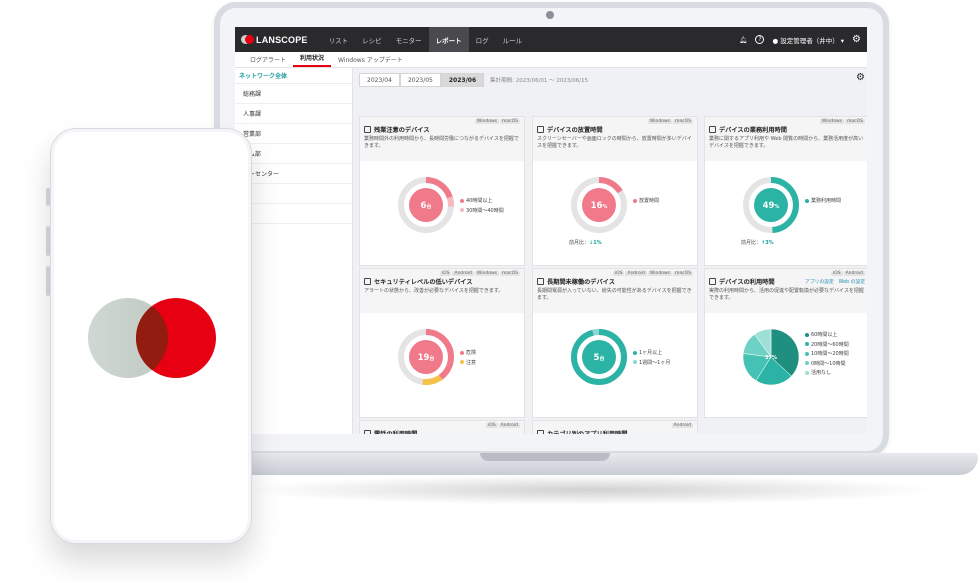 Image resolution: width=978 pixels, height=582 pixels. What do you see at coordinates (743, 40) in the screenshot?
I see `bell-icon: 🔔︎` at bounding box center [743, 40].